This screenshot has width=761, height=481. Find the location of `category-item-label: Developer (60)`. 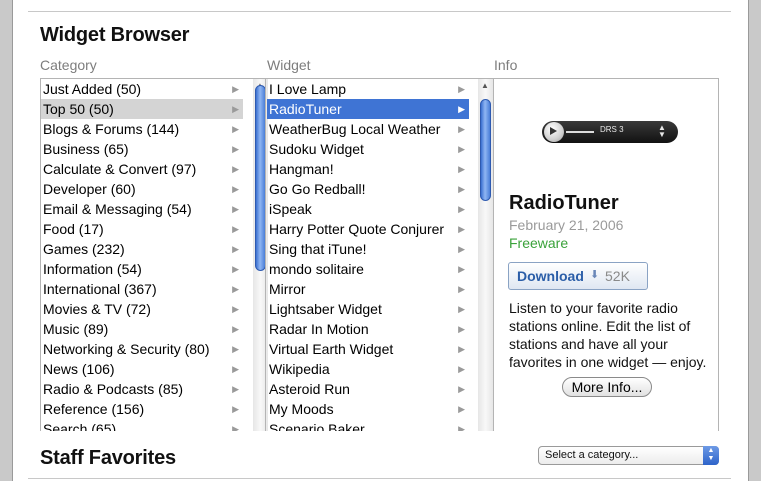

category-item-label: Developer (60) is located at coordinates (89, 189).